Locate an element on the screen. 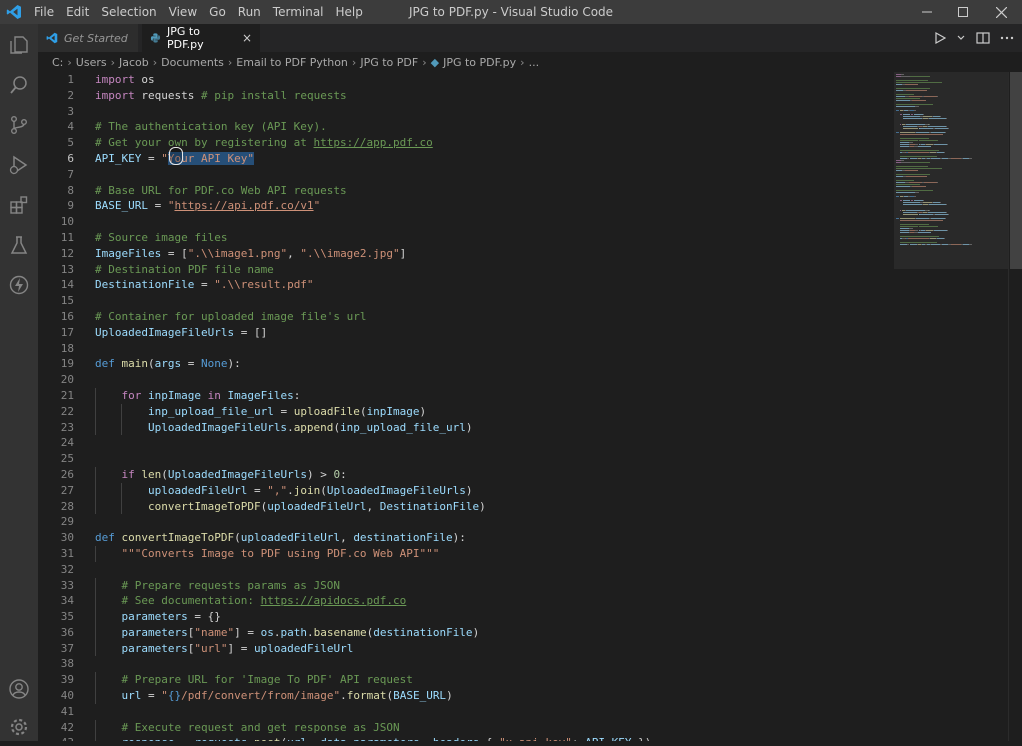 The width and height of the screenshot is (1022, 746). line-number: 2 is located at coordinates (70, 95).